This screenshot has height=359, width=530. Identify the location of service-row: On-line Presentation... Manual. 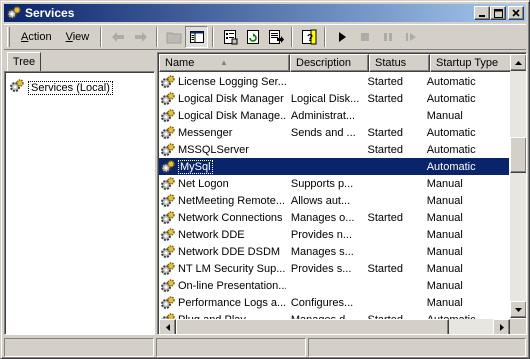
(334, 285).